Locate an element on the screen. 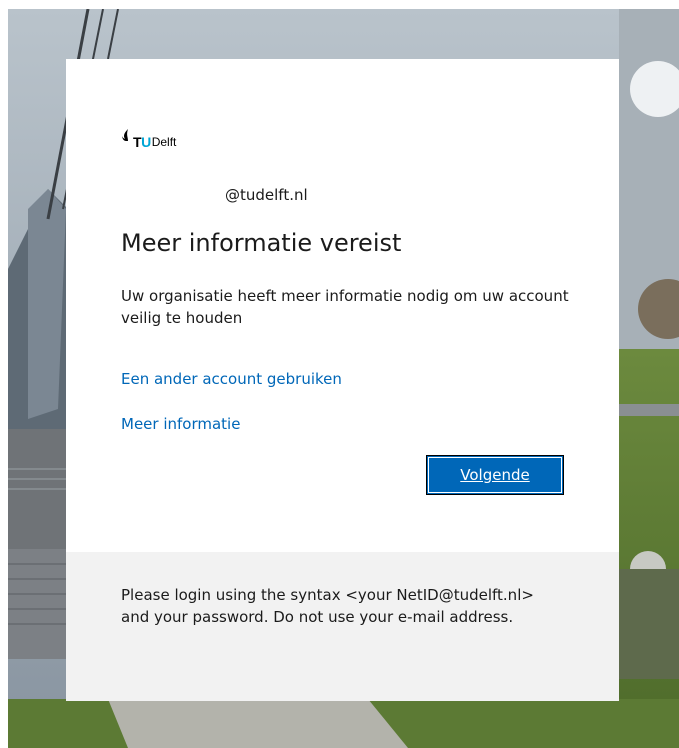  tu-delft-flame-icon is located at coordinates (127, 139).